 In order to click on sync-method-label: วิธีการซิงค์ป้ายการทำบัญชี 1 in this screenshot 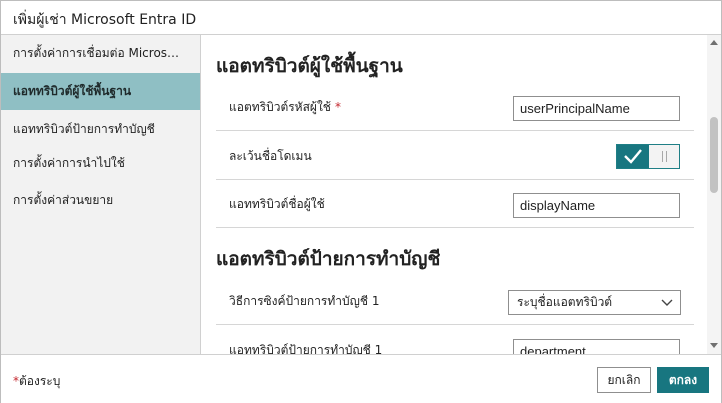, I will do `click(304, 301)`.